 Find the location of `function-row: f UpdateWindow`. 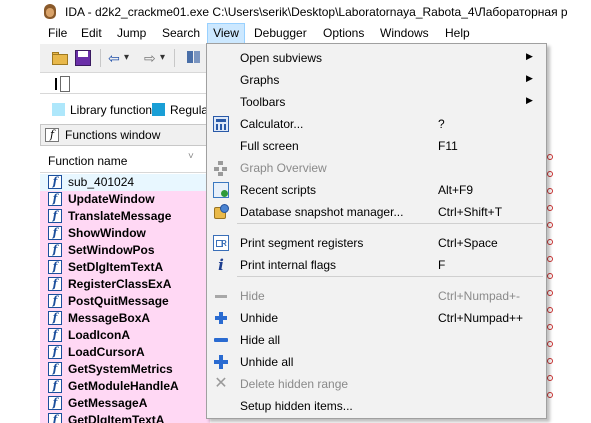

function-row: f UpdateWindow is located at coordinates (125, 199).